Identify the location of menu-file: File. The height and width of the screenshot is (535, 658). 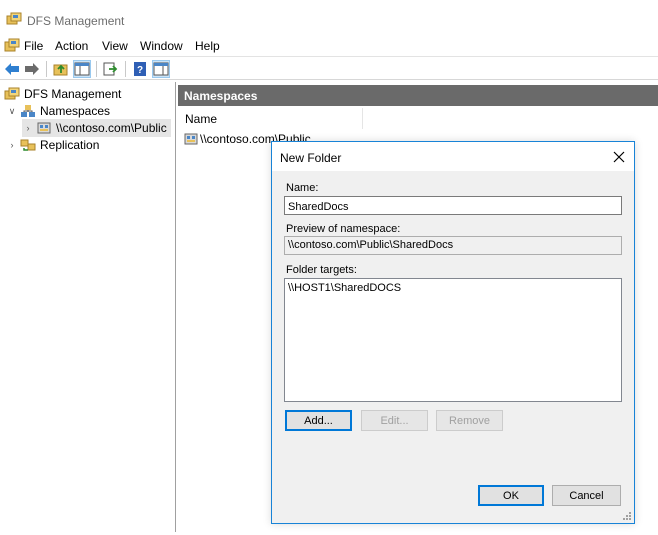
(33, 46).